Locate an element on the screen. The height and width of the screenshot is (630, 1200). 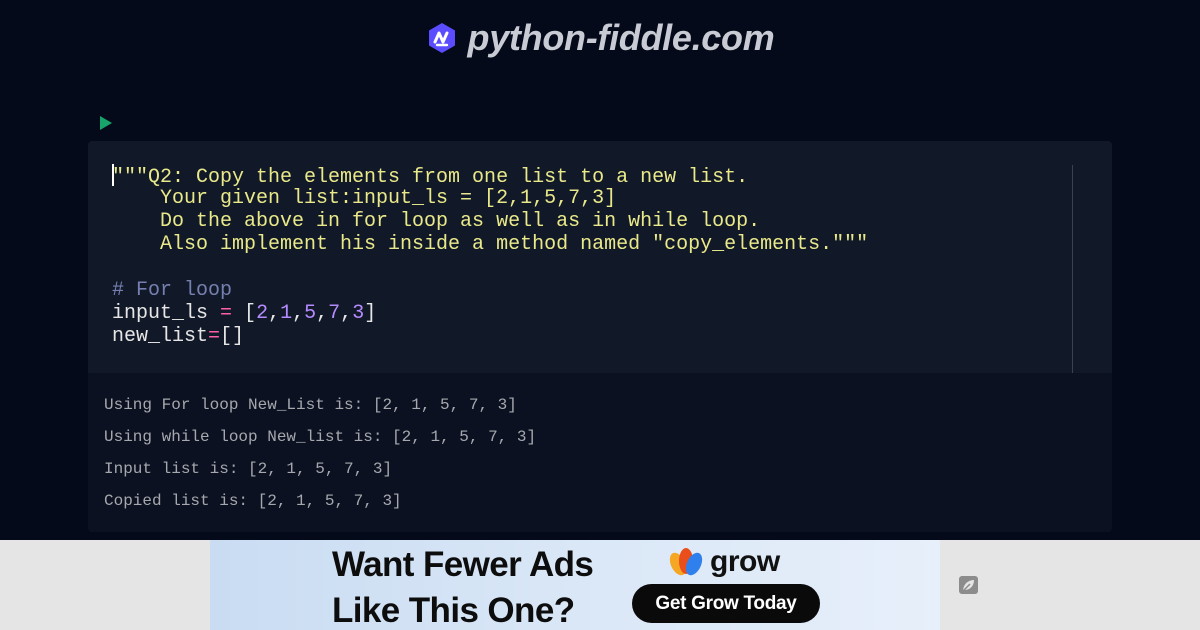
get-grow-button: Get Grow Today is located at coordinates (726, 603).